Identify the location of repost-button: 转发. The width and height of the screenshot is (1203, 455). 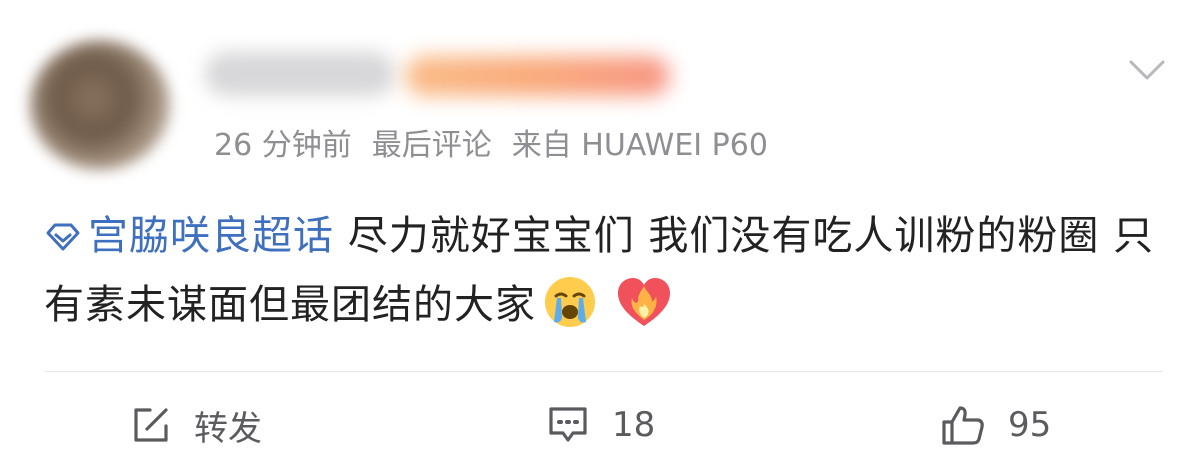
(196, 425).